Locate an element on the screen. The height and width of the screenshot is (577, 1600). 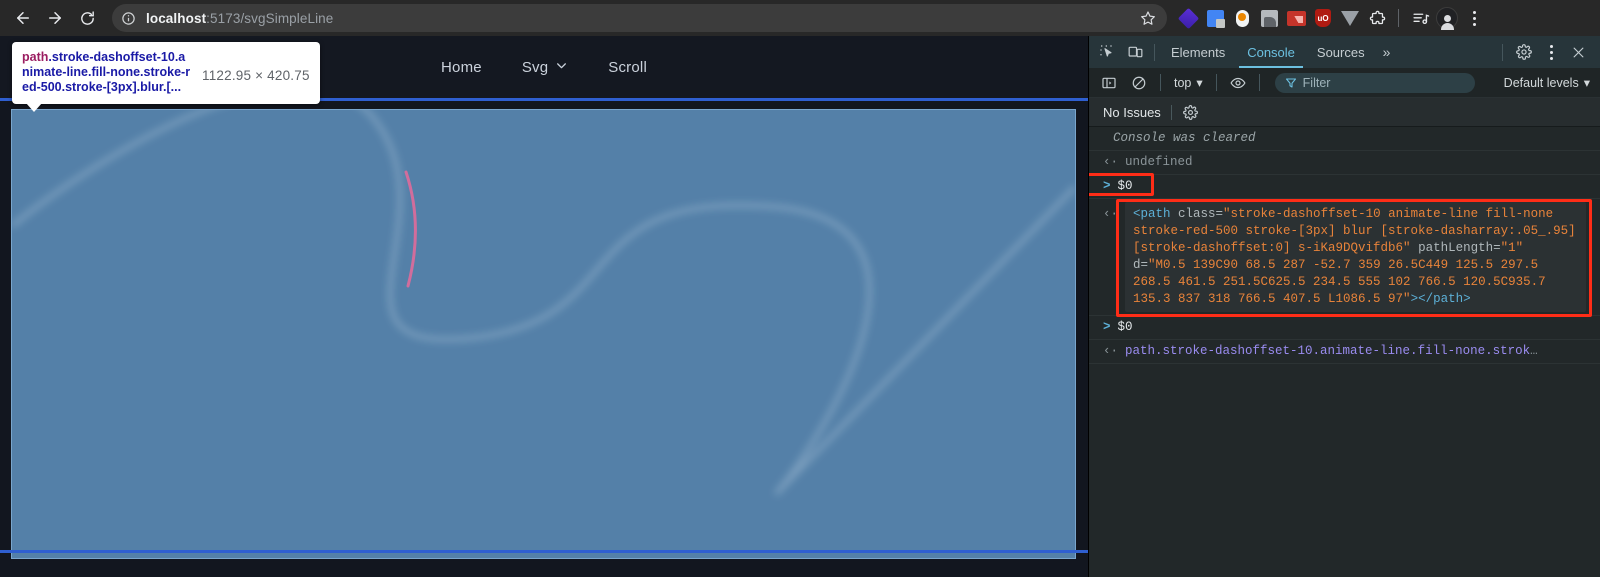
extension-v-icon is located at coordinates (1350, 18).